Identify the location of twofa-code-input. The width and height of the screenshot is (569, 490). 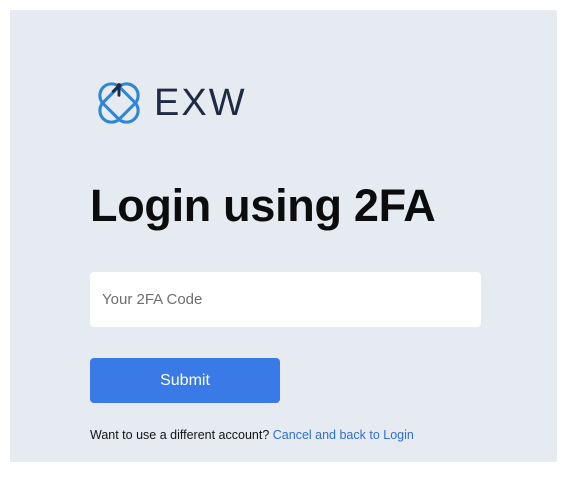
(285, 299).